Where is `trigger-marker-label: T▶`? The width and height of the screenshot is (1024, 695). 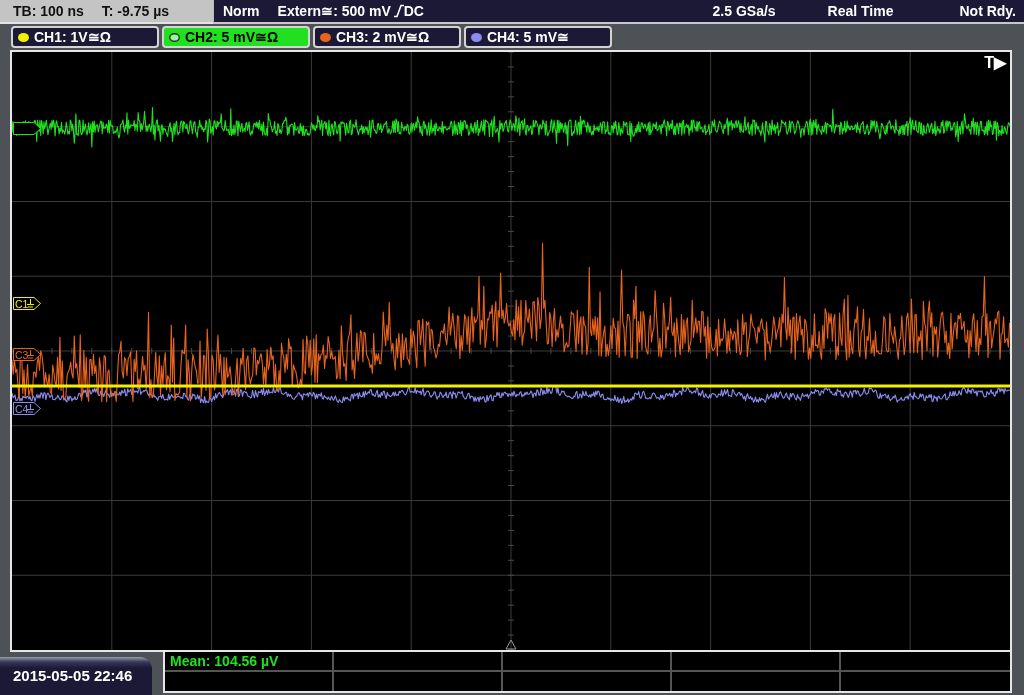 trigger-marker-label: T▶ is located at coordinates (995, 63).